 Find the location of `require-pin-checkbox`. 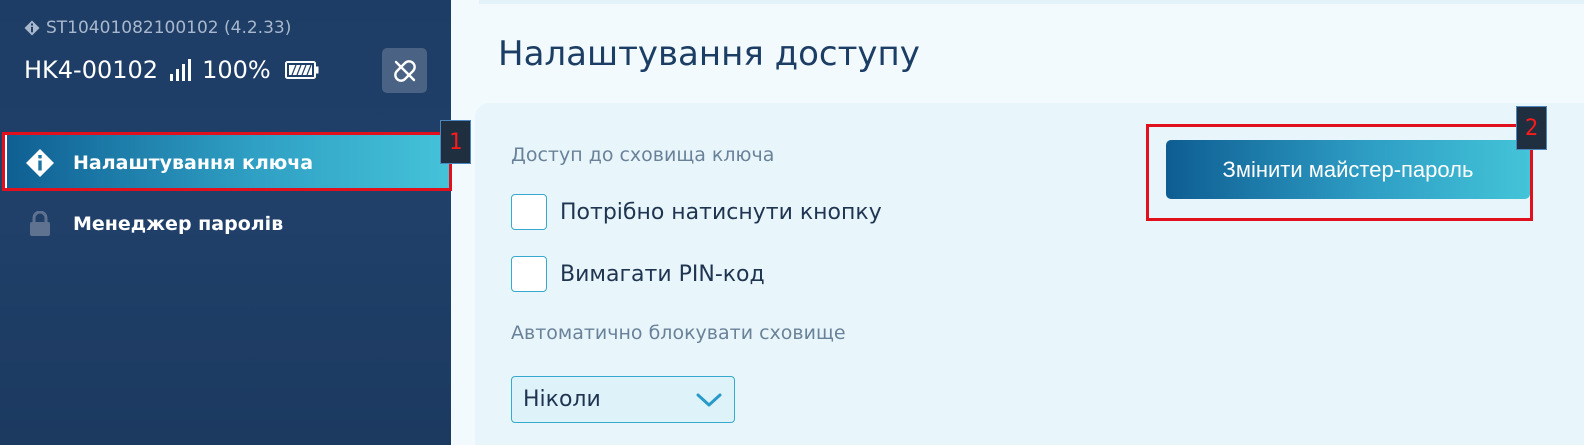

require-pin-checkbox is located at coordinates (529, 274).